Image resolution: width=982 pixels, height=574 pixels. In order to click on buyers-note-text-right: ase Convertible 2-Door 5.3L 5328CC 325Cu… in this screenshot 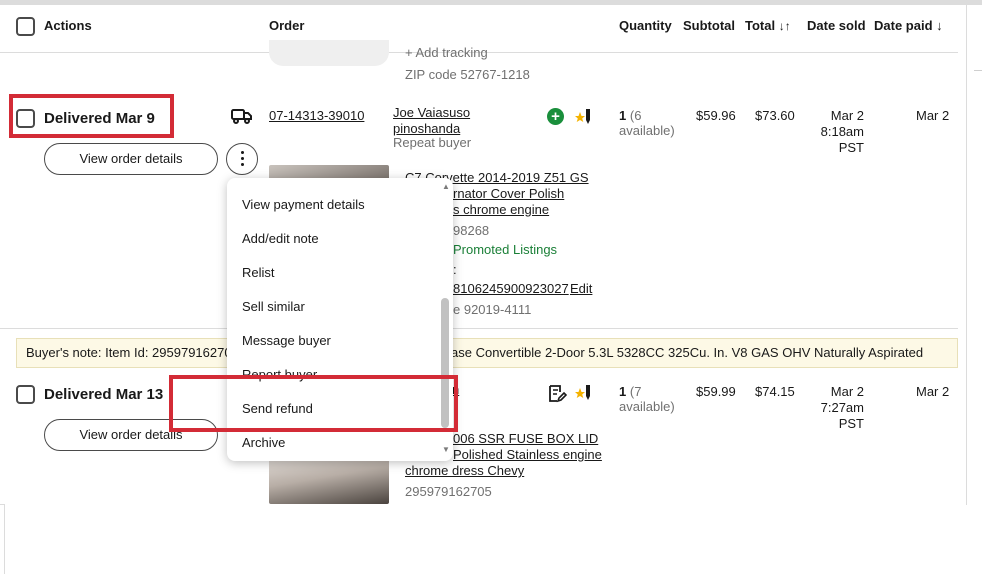, I will do `click(687, 352)`.